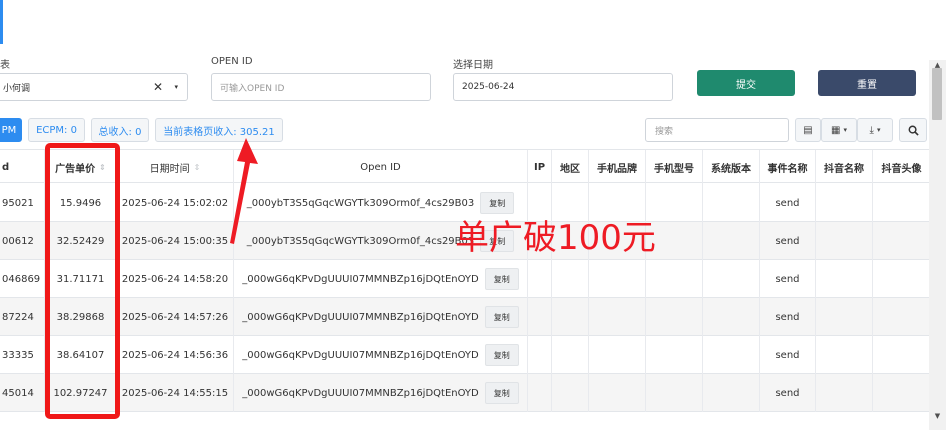 The image size is (946, 430). What do you see at coordinates (937, 416) in the screenshot?
I see `scroll-down-icon: ▼` at bounding box center [937, 416].